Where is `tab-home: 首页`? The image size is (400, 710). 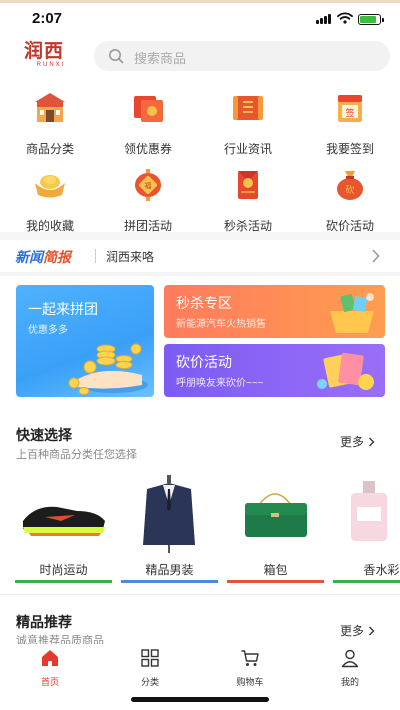
tab-home: 首页 is located at coordinates (50, 668).